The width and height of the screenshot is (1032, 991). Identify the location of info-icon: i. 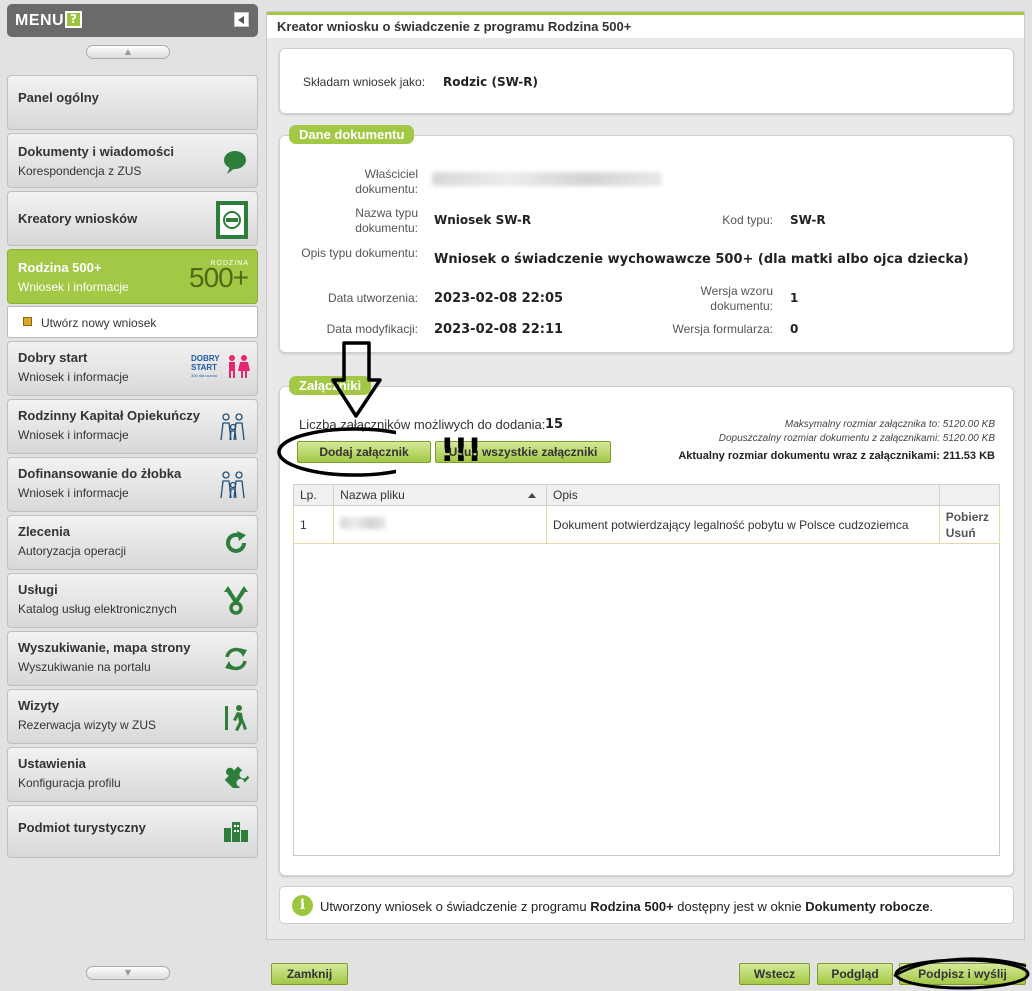
(302, 905).